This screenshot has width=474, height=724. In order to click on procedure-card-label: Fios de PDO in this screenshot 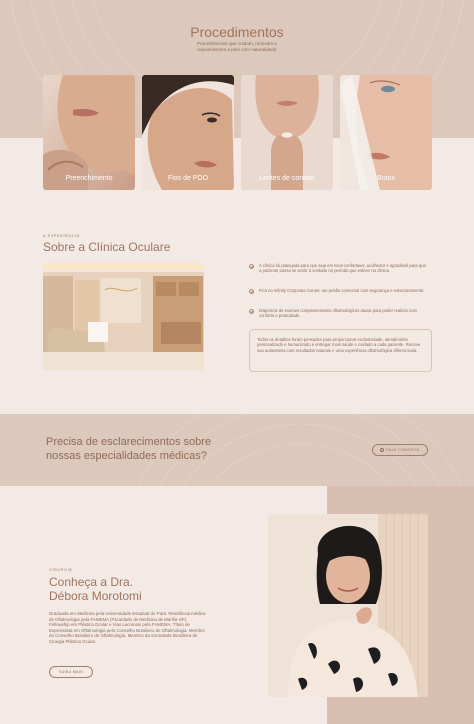, I will do `click(188, 178)`.